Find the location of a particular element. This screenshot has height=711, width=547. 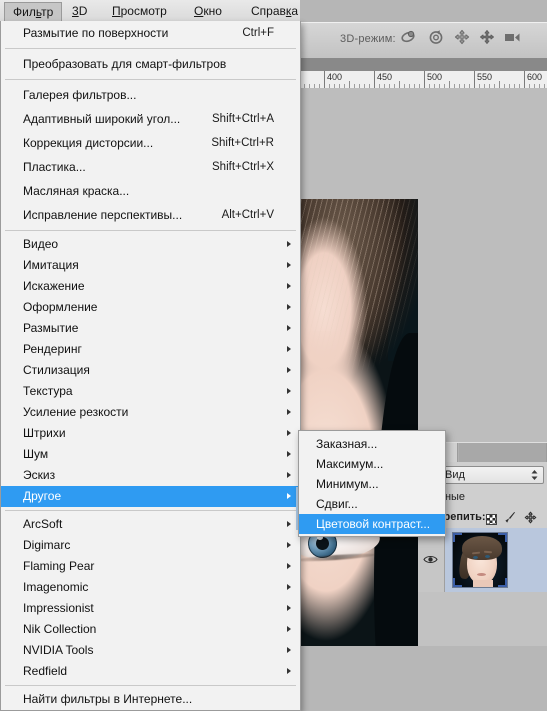

eye-icon is located at coordinates (430, 561).